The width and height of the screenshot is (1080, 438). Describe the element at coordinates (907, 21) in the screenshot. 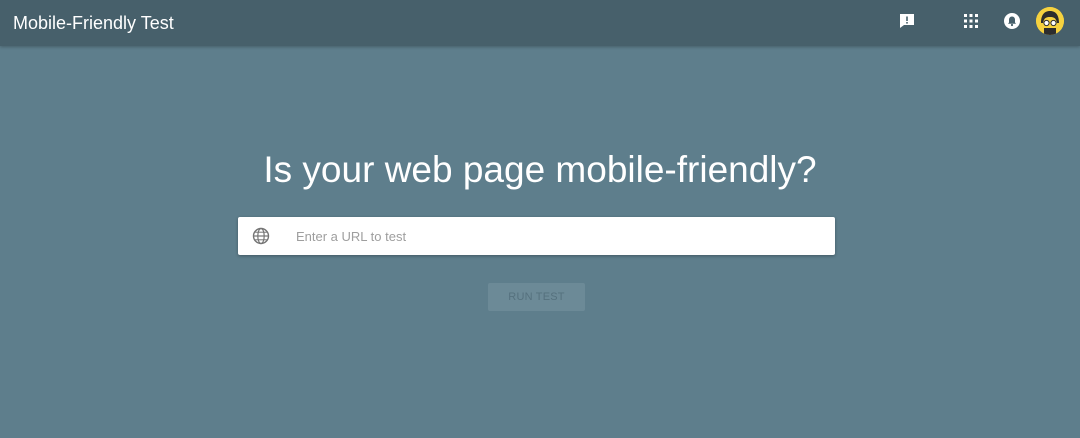

I see `feedback-icon` at that location.